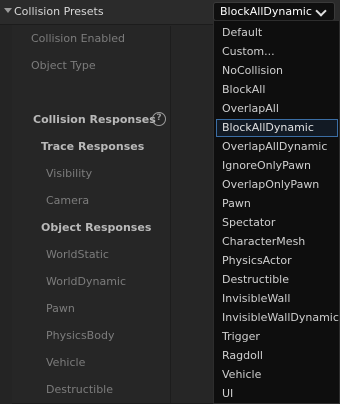  Describe the element at coordinates (277, 280) in the screenshot. I see `dropdown-option-destructible: Destructible` at that location.